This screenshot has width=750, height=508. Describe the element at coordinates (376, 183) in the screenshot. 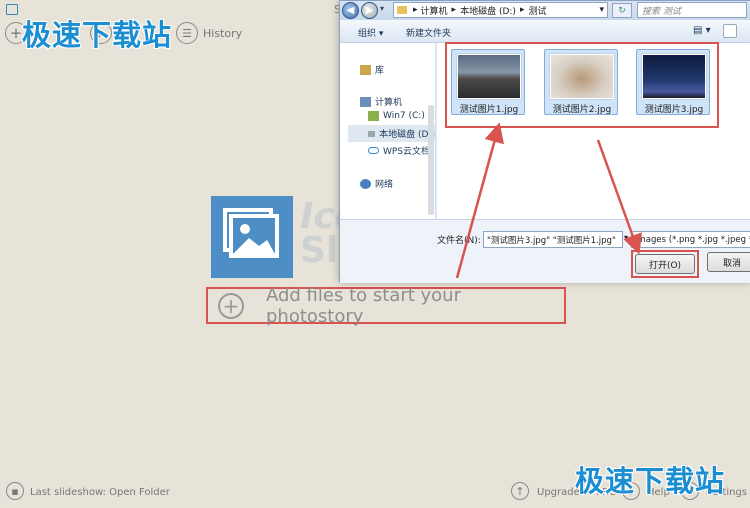

I see `nav-item-network: 网络` at that location.